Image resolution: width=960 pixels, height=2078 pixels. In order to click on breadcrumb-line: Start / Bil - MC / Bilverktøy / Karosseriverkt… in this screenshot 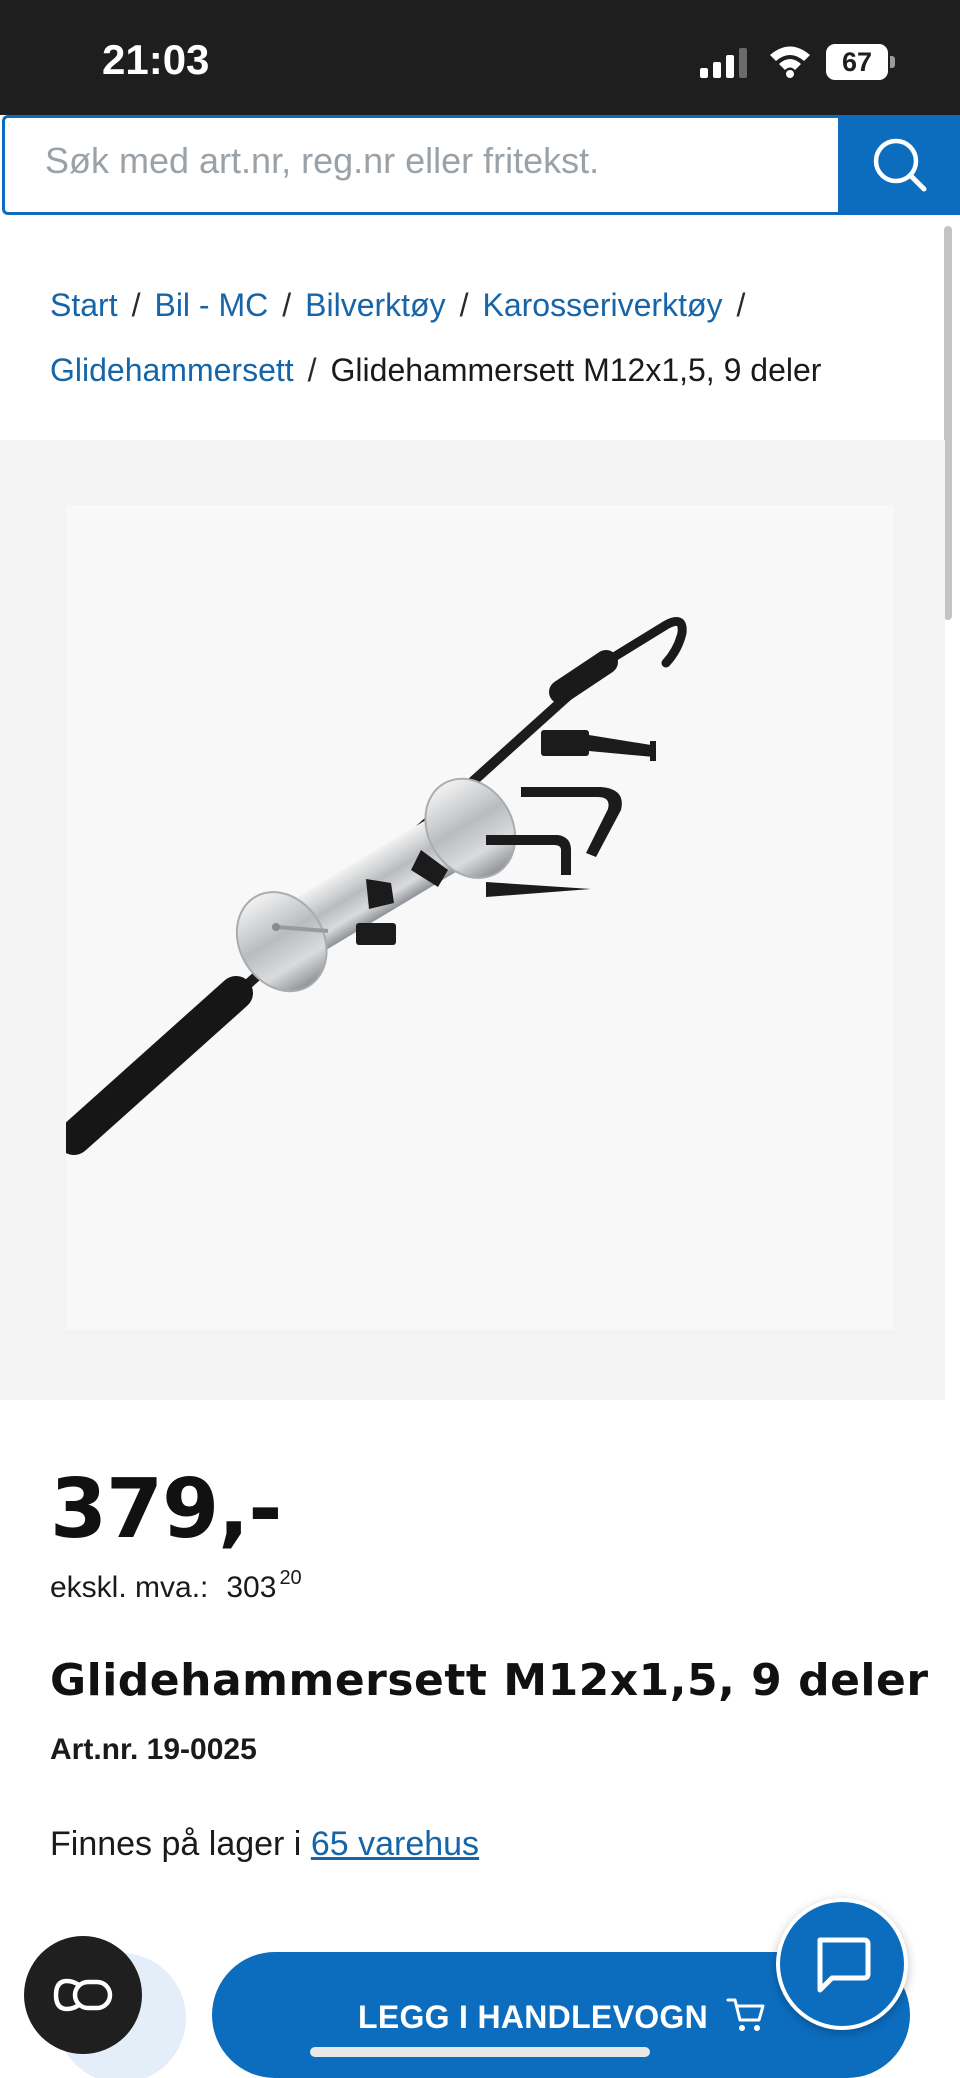, I will do `click(404, 305)`.